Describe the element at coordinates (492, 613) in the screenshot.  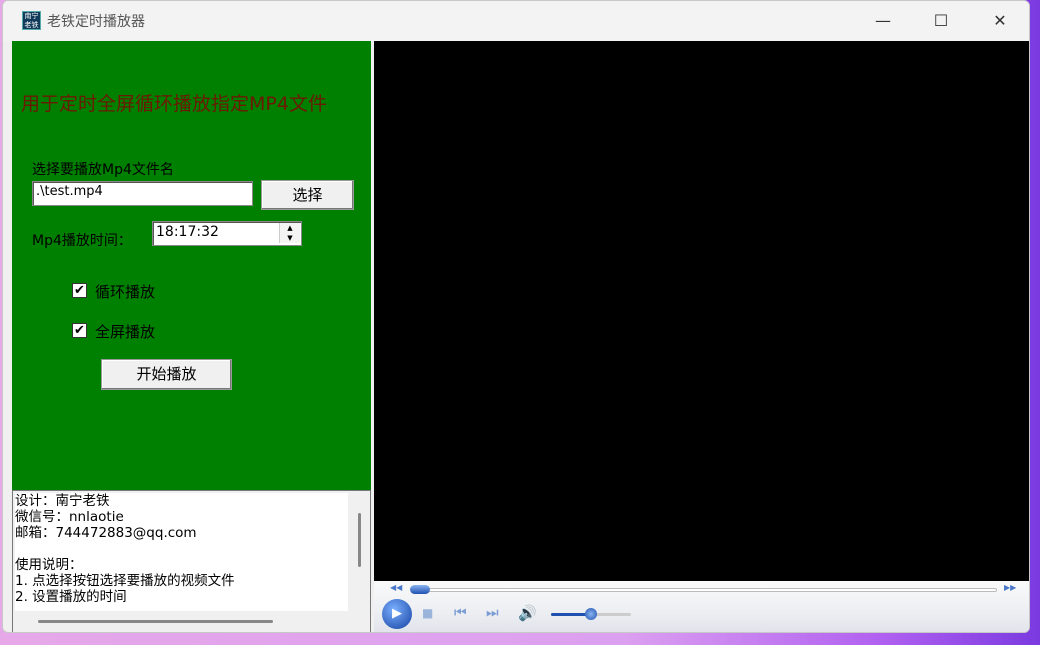
I see `next-icon: ⏭` at that location.